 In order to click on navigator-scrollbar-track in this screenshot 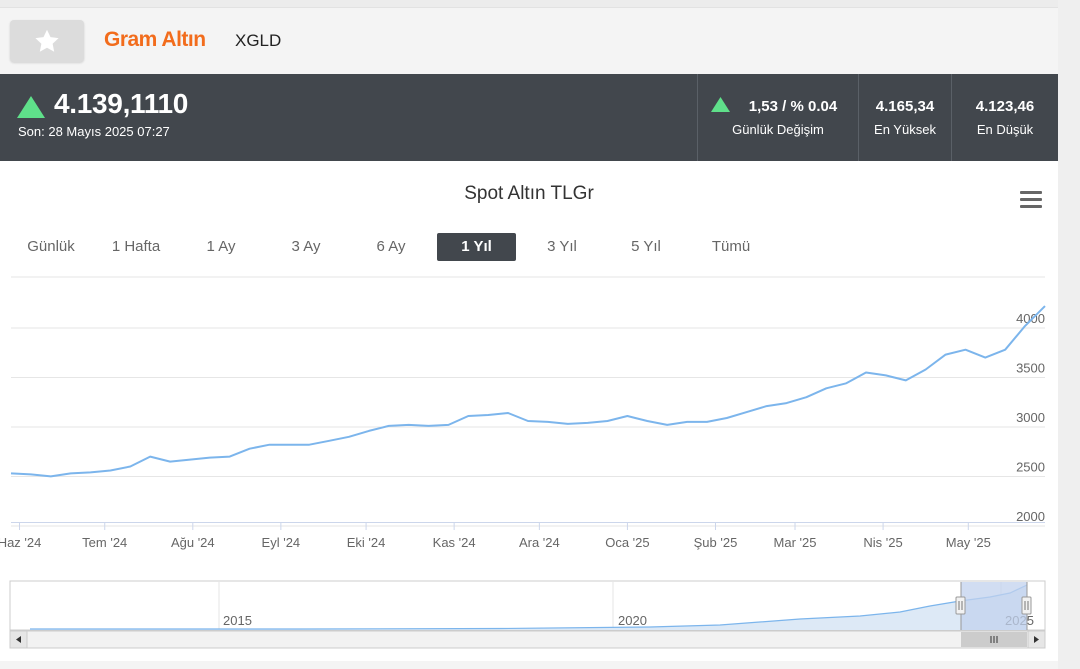, I will do `click(527, 639)`.